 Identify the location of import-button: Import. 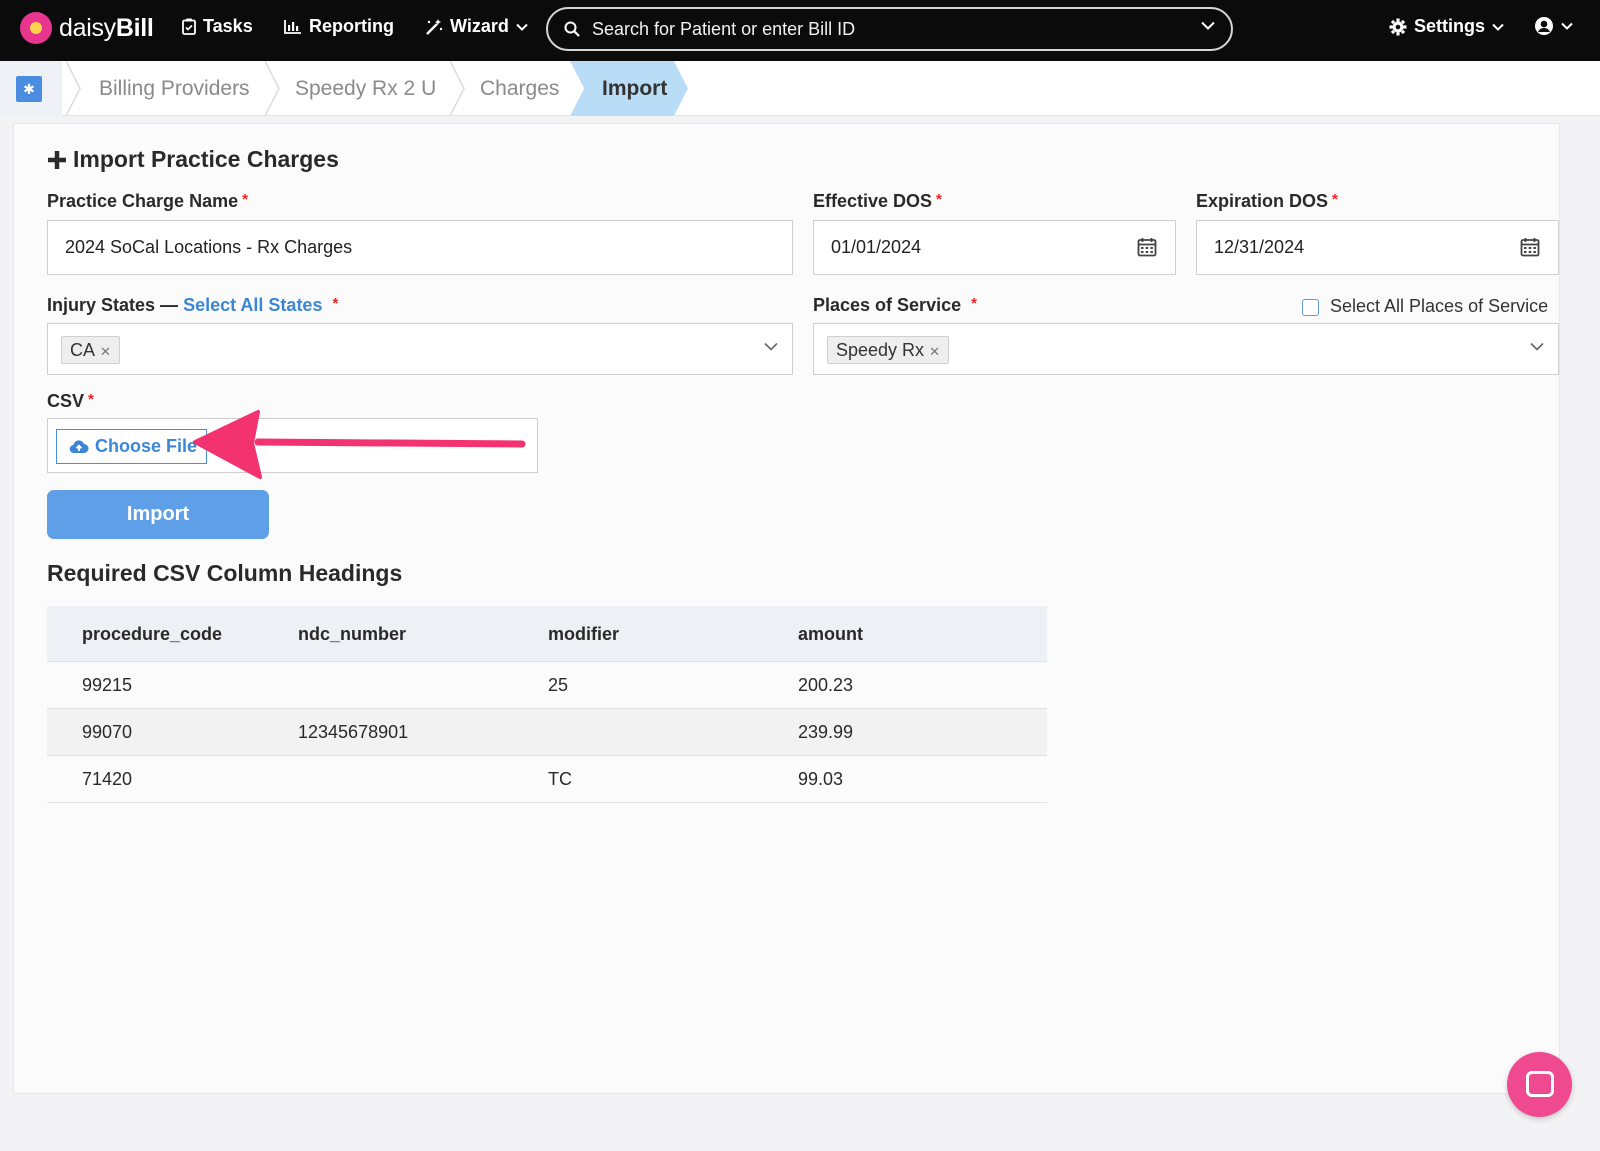
(158, 514).